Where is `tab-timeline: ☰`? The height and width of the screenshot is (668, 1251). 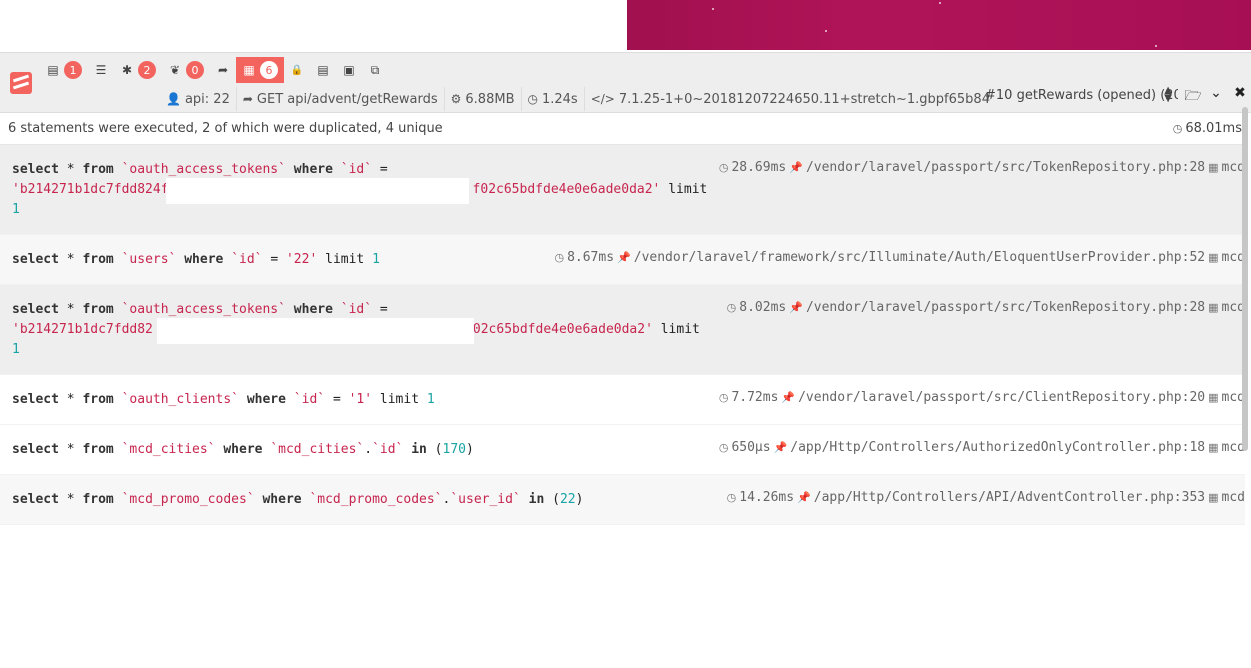
tab-timeline: ☰ is located at coordinates (101, 70).